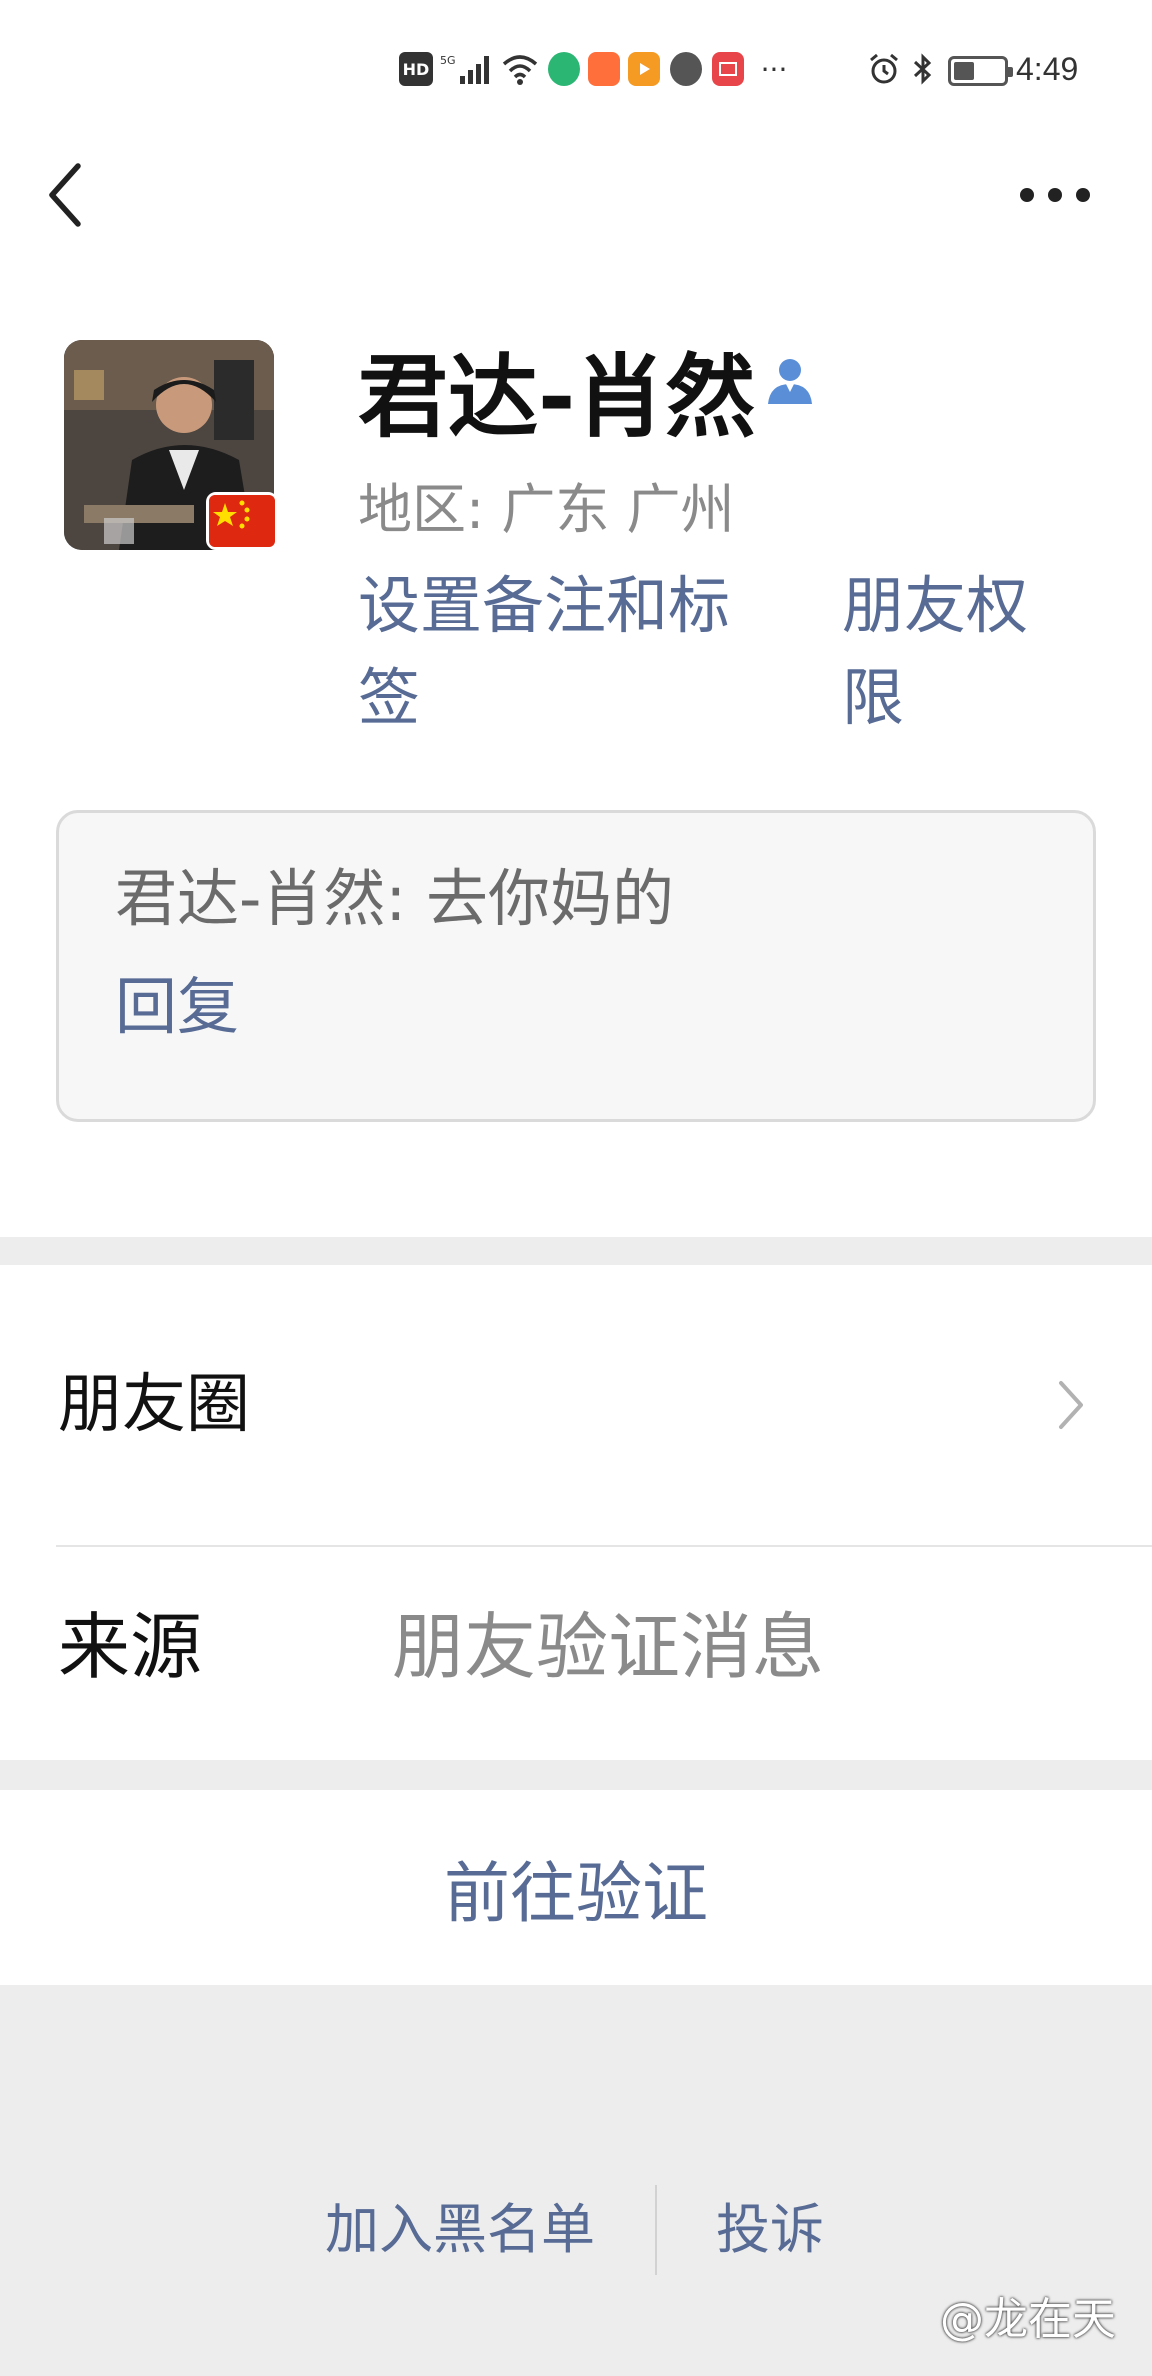  Describe the element at coordinates (416, 69) in the screenshot. I see `hd-icon: HD` at that location.